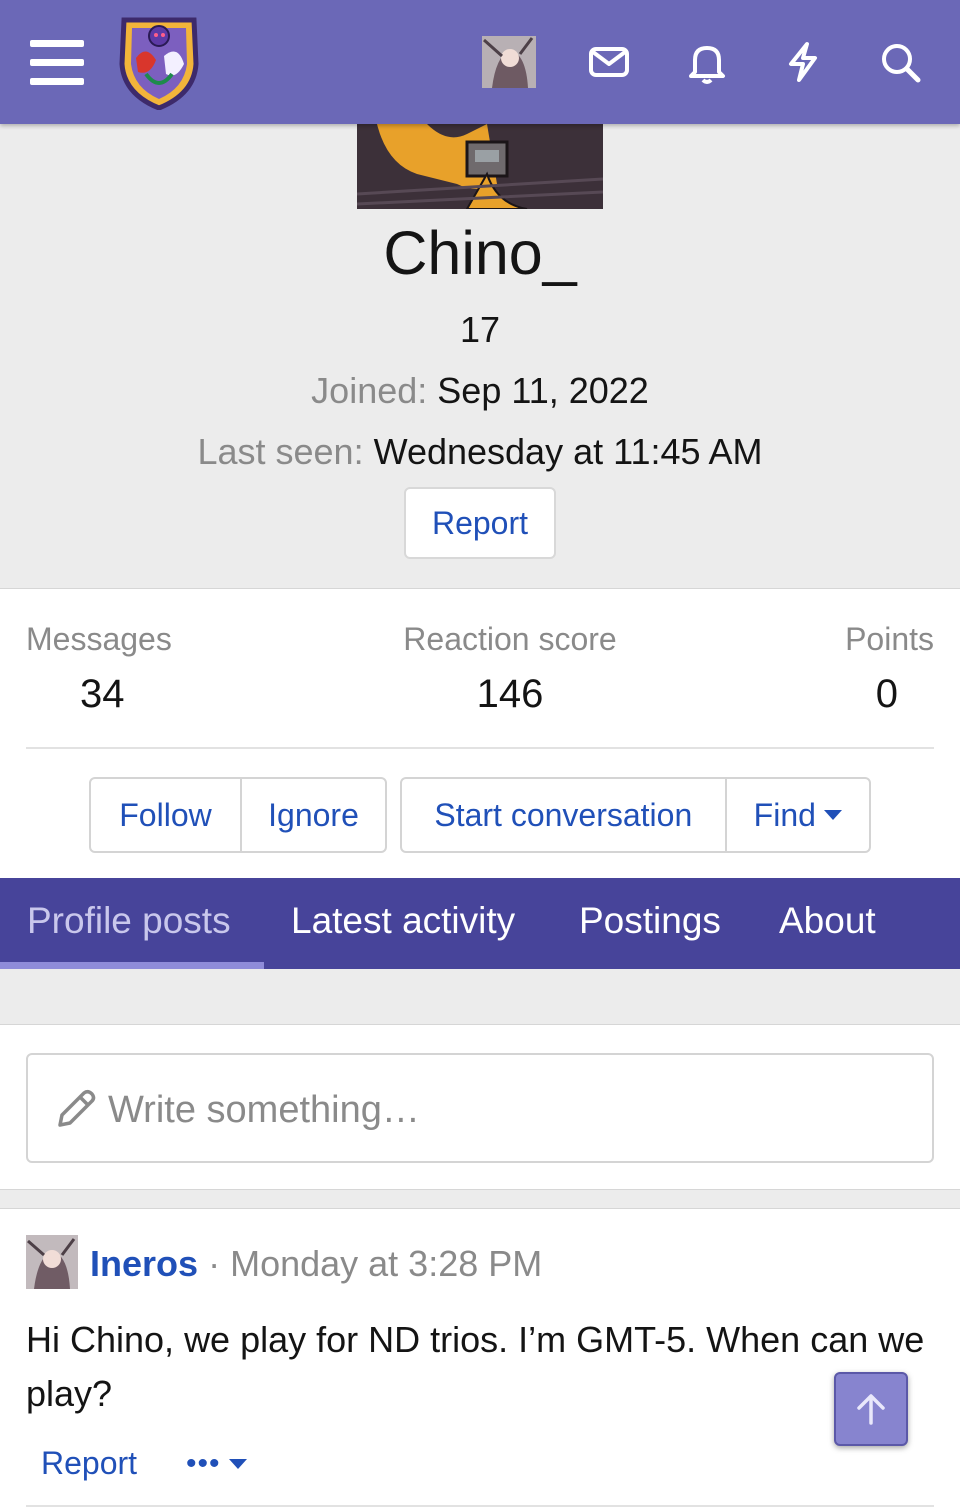  What do you see at coordinates (159, 62) in the screenshot?
I see `forum-logo` at bounding box center [159, 62].